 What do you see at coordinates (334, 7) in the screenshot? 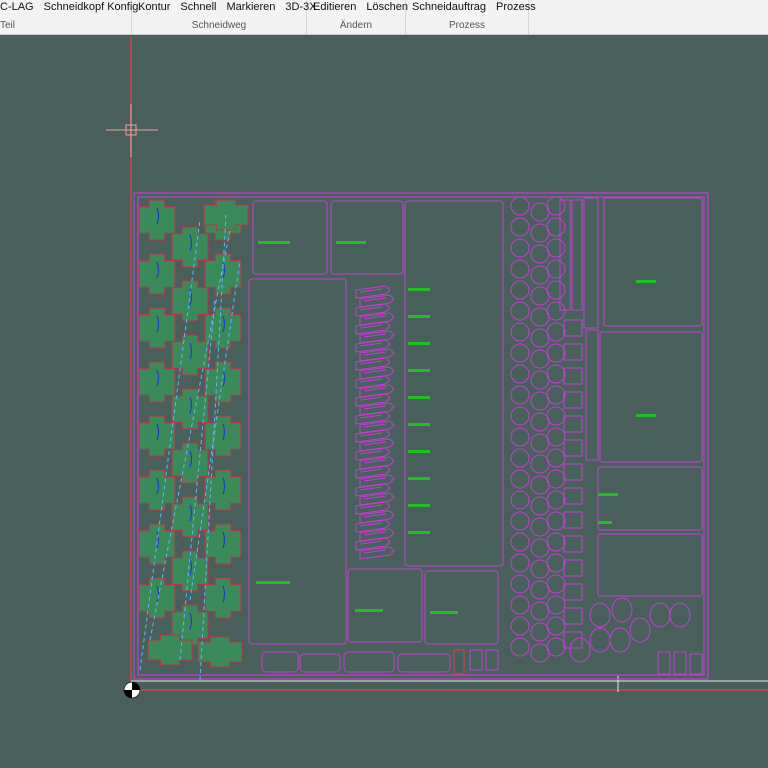
I see `editieren-button: Editieren` at bounding box center [334, 7].